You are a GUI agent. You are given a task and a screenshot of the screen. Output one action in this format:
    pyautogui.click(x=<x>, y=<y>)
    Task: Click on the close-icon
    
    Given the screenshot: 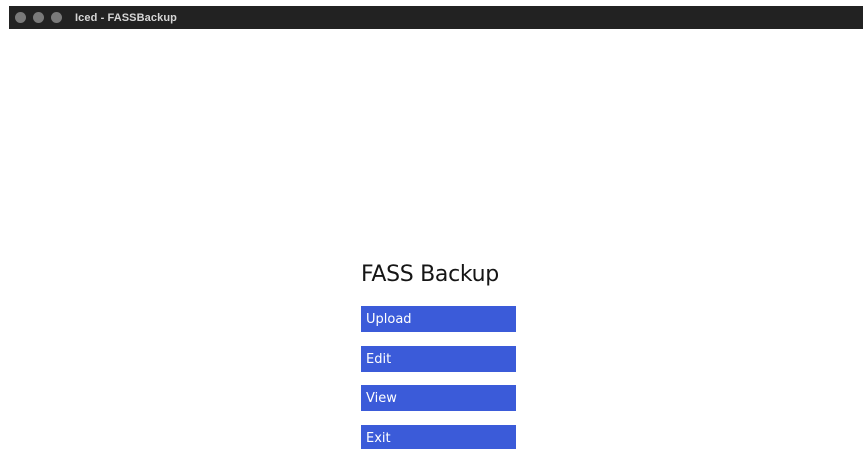 What is the action you would take?
    pyautogui.click(x=20, y=17)
    